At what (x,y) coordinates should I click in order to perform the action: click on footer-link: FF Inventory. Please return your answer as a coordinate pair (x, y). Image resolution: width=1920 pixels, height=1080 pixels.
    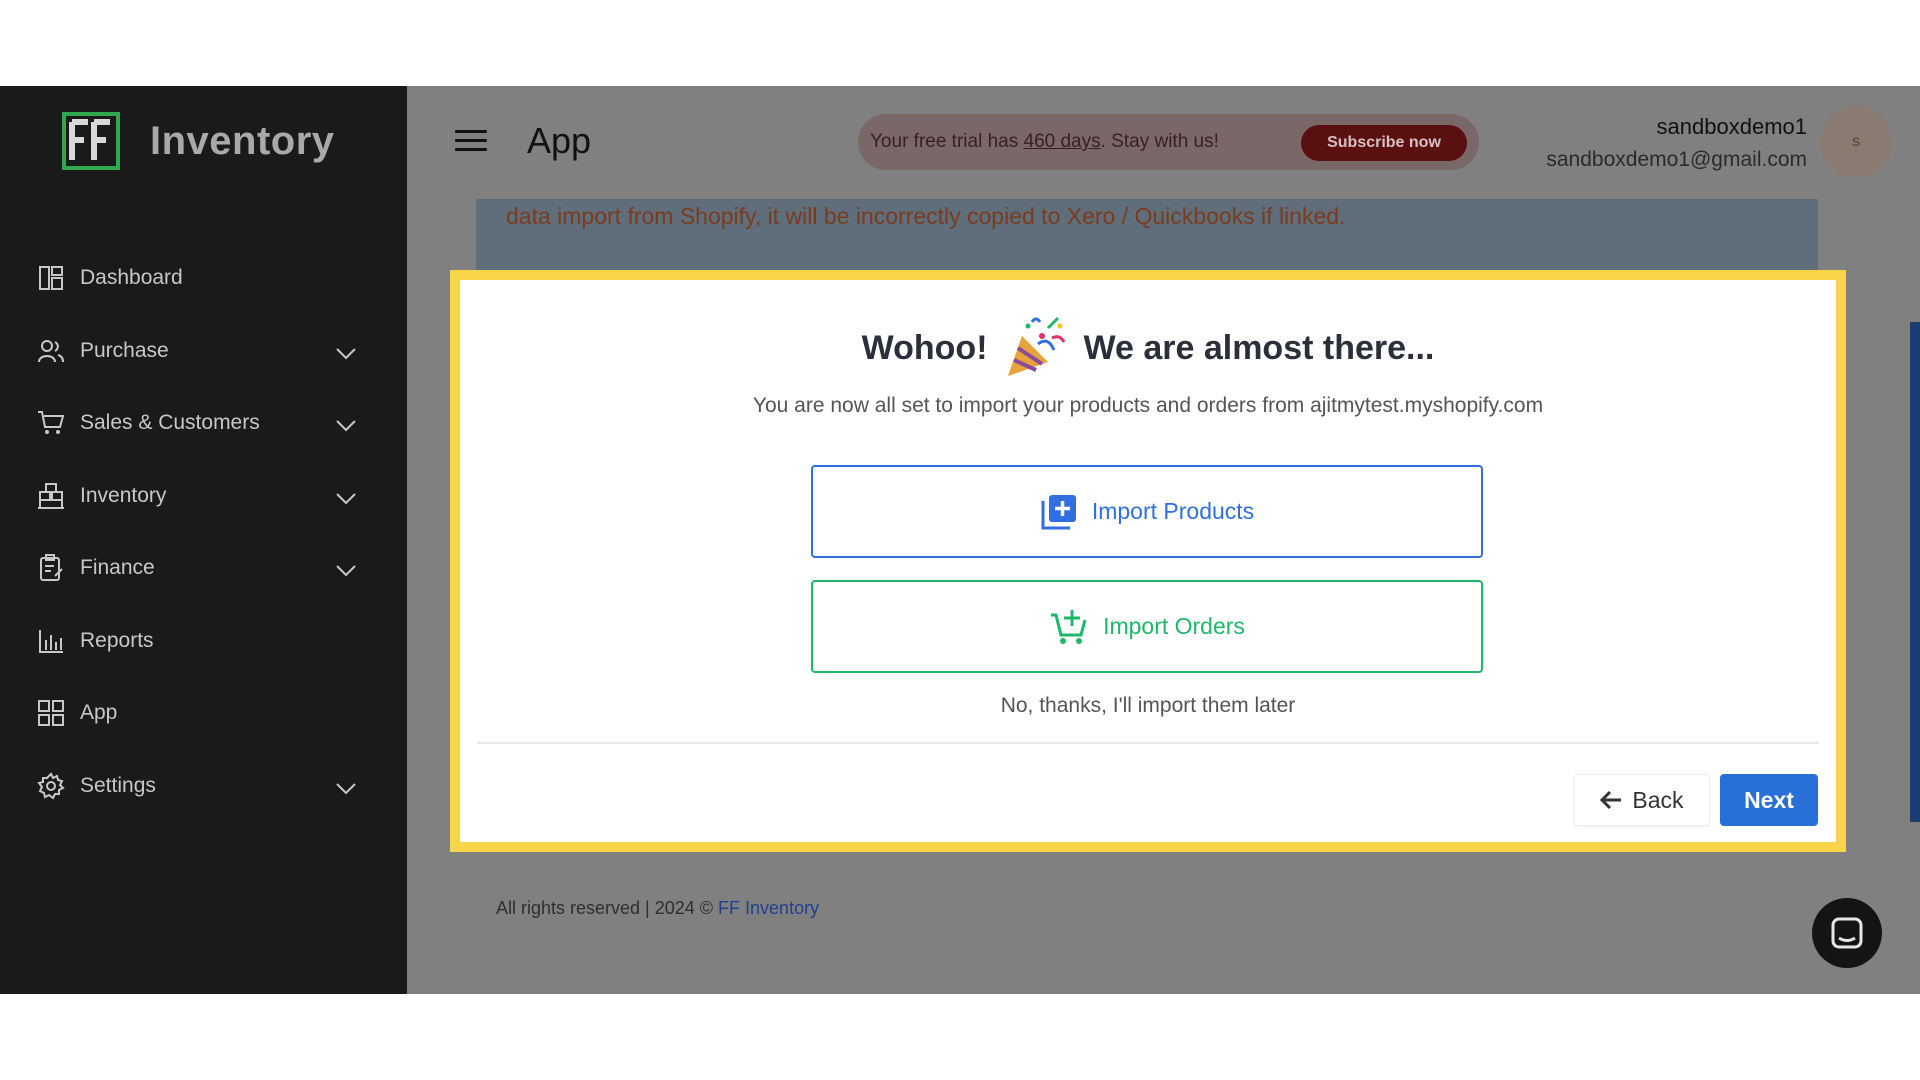
    Looking at the image, I should click on (768, 908).